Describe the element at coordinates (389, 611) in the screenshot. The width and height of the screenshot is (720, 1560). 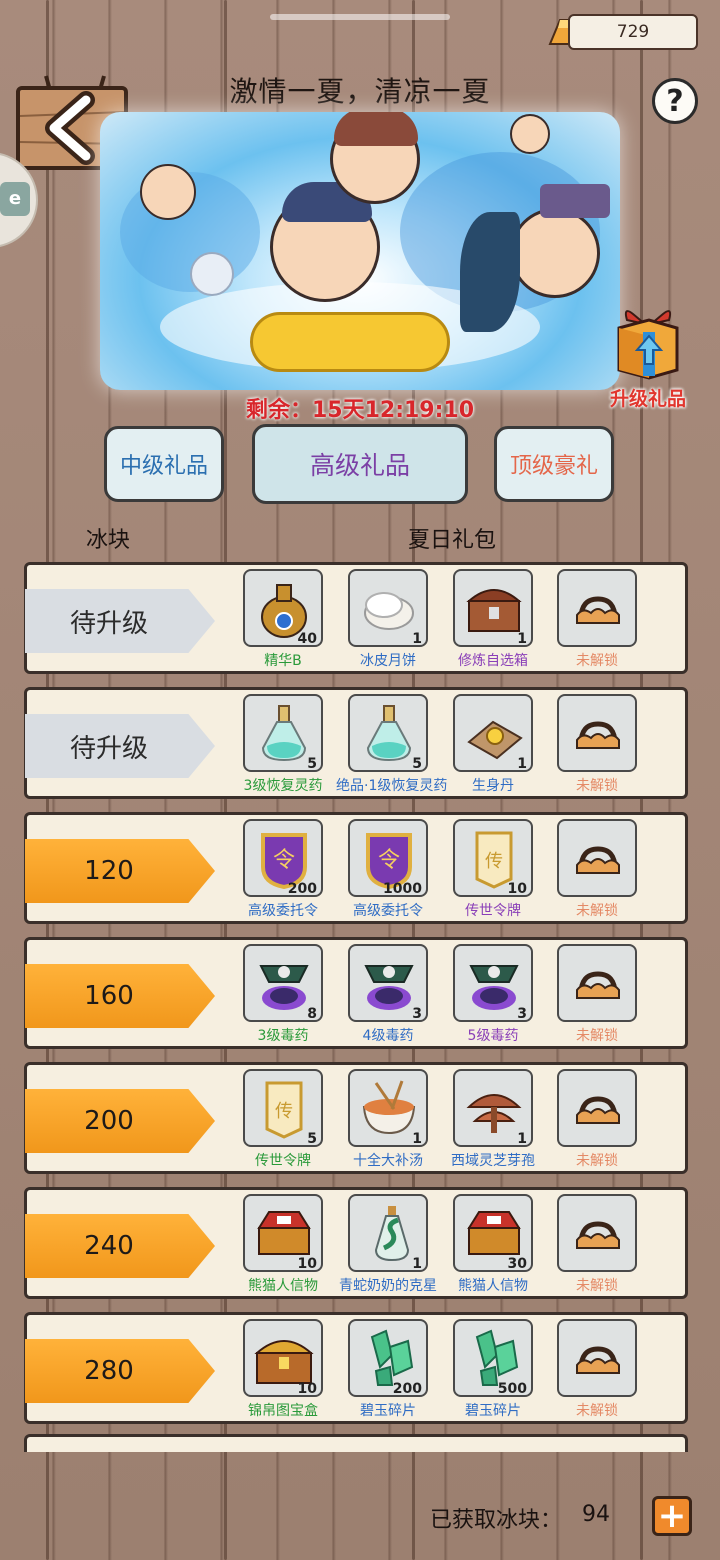
I see `mooncake-icon` at that location.